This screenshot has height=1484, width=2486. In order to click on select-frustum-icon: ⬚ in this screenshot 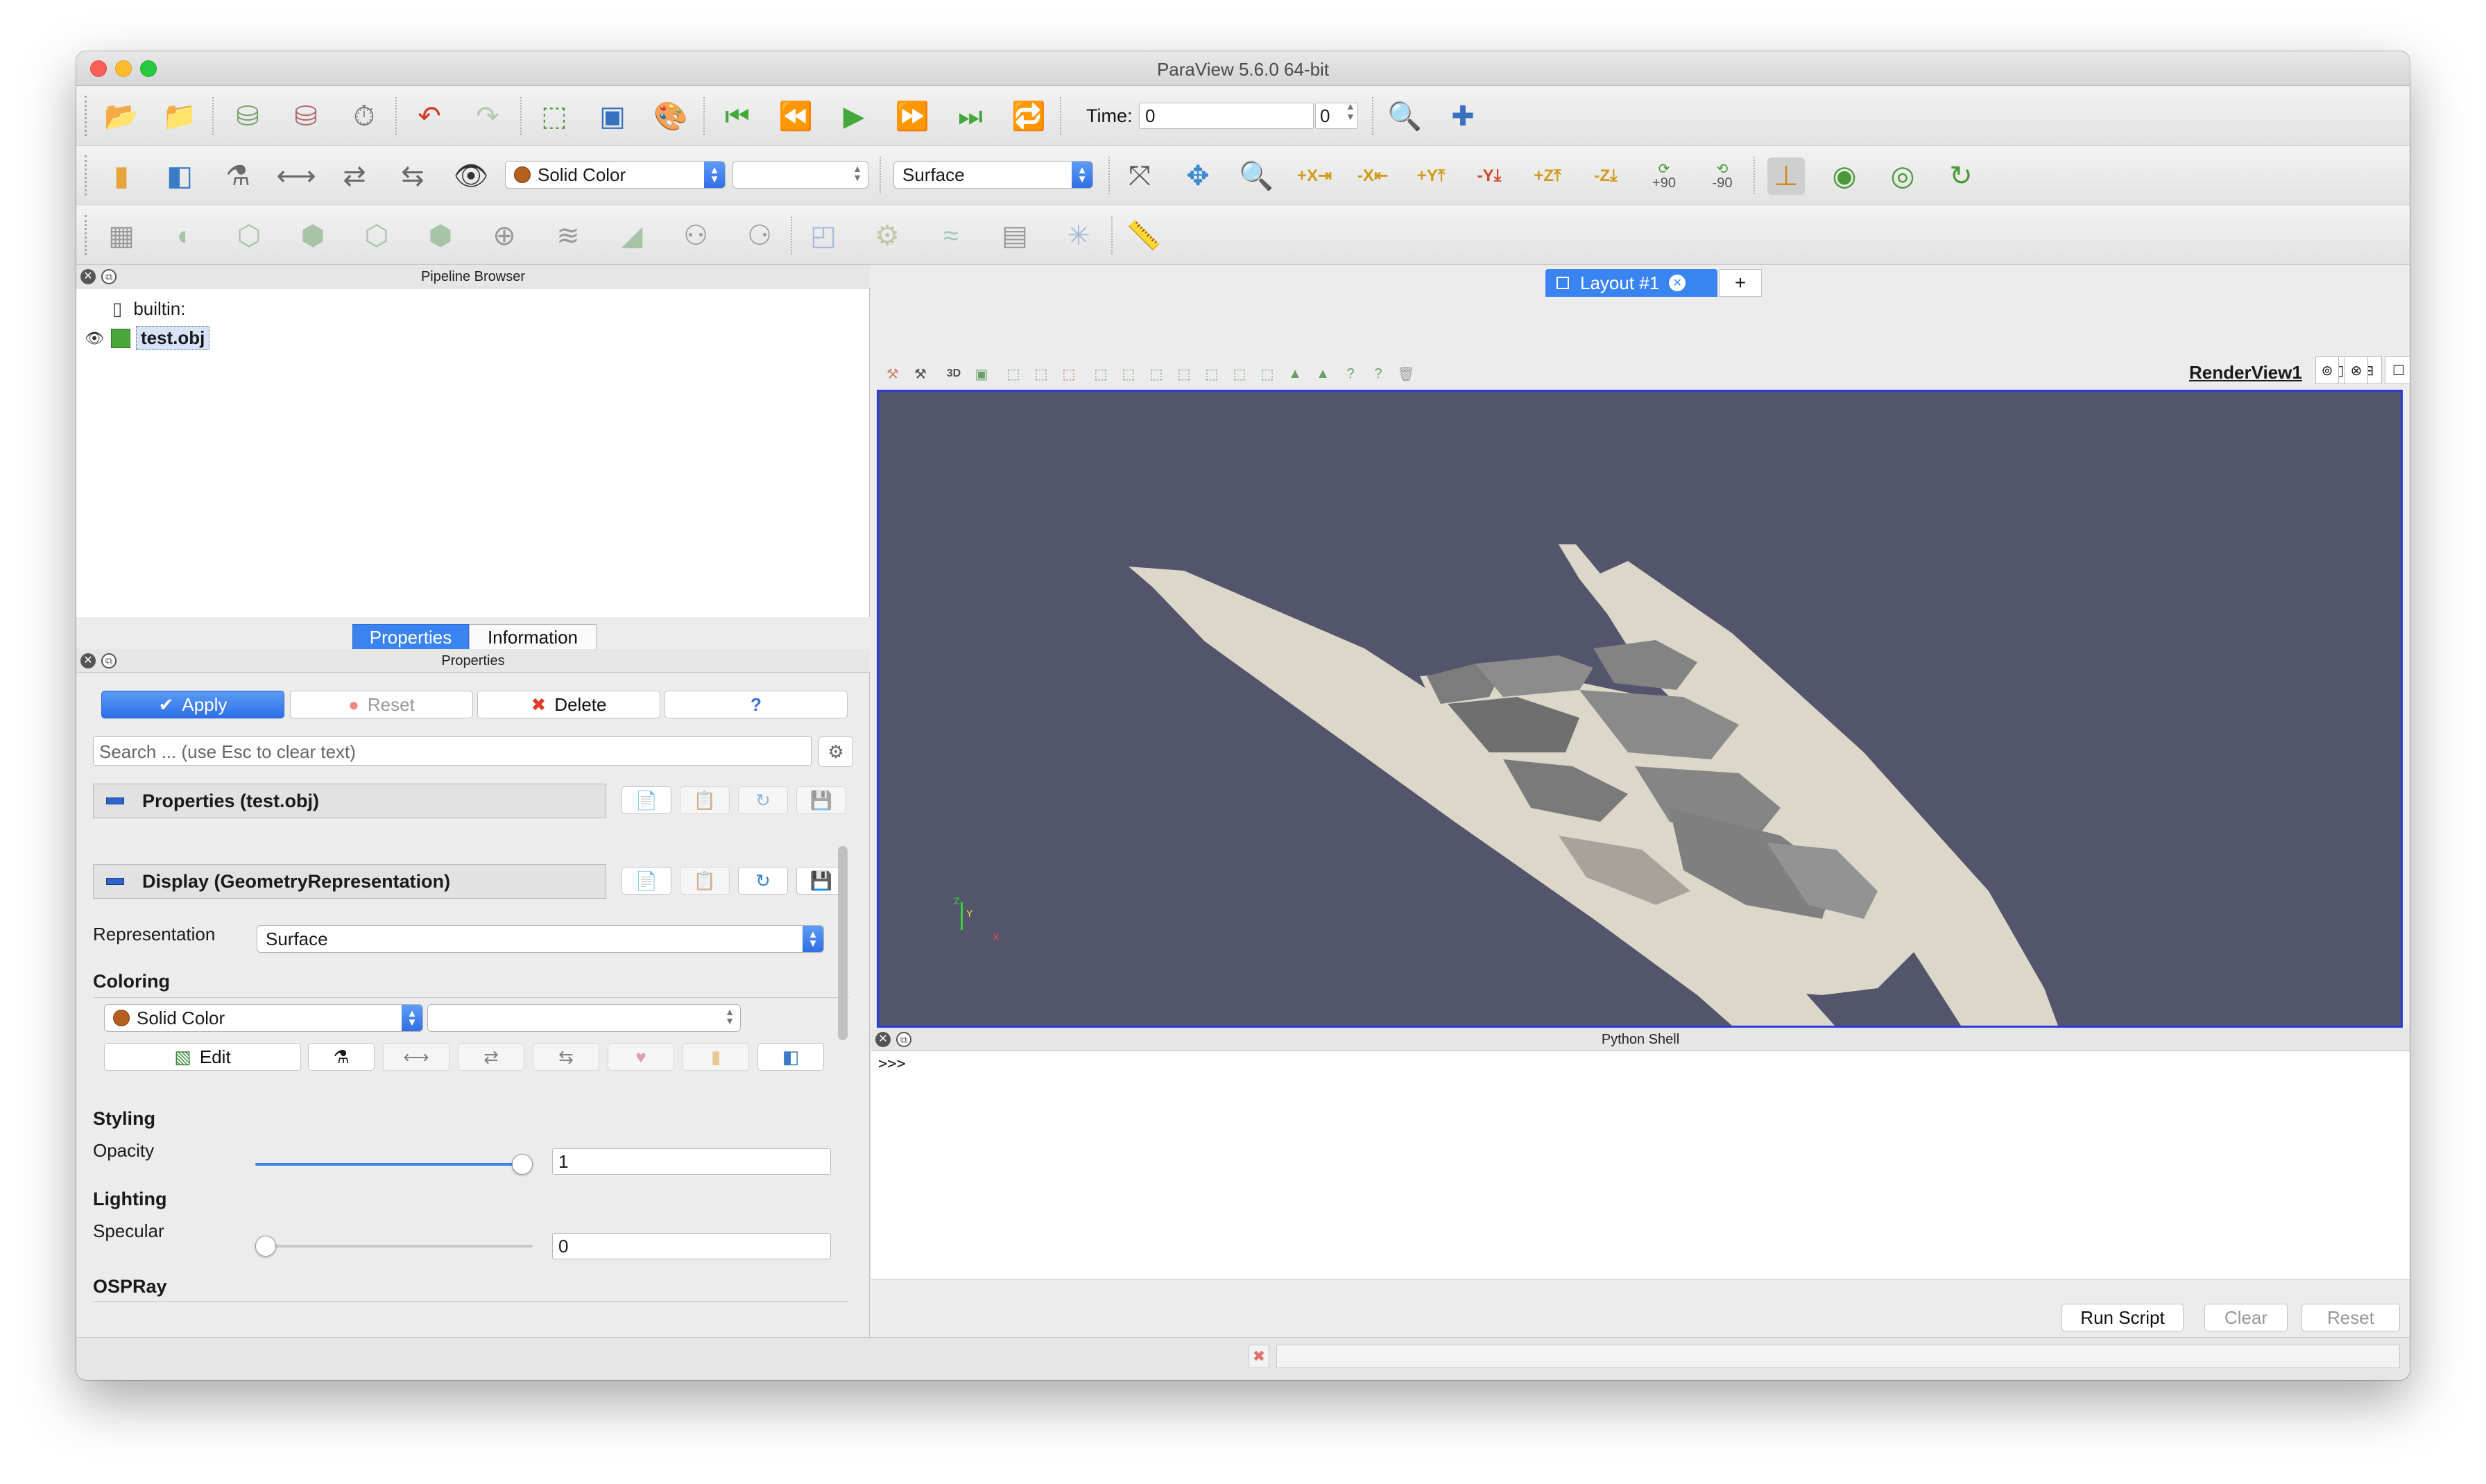, I will do `click(1068, 373)`.